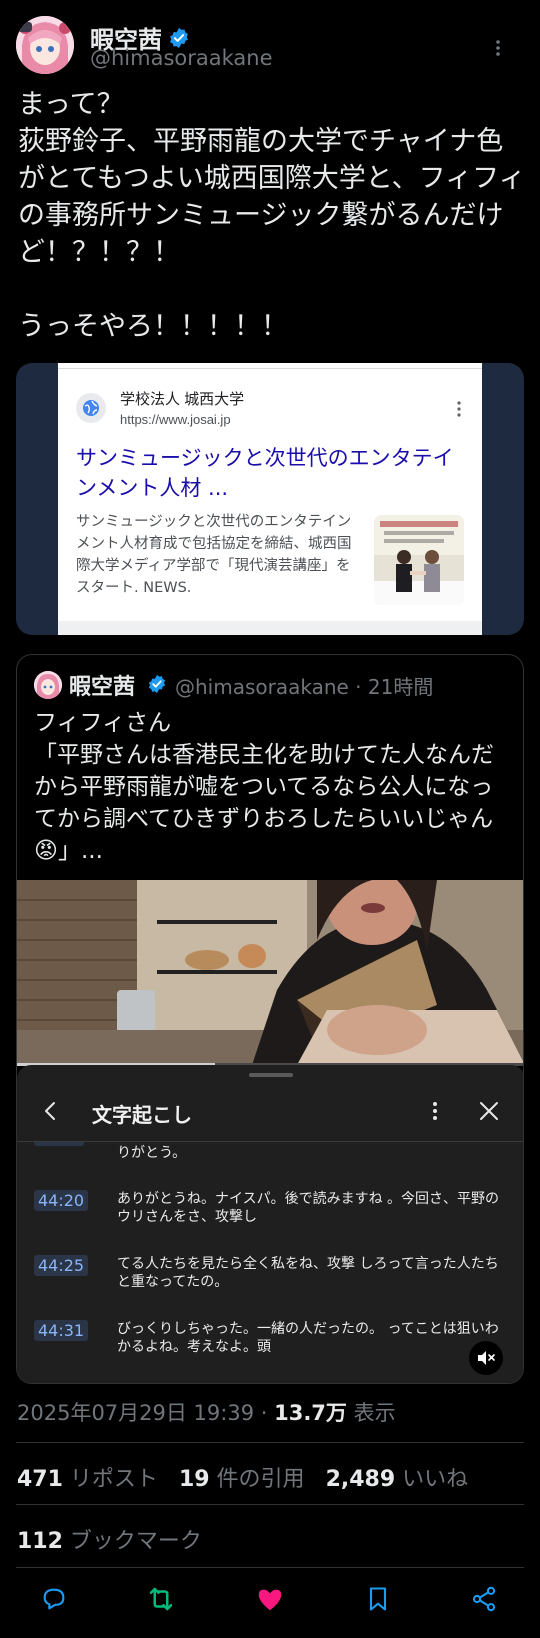  Describe the element at coordinates (182, 399) in the screenshot. I see `site-name: 学校法人 城西大学` at that location.